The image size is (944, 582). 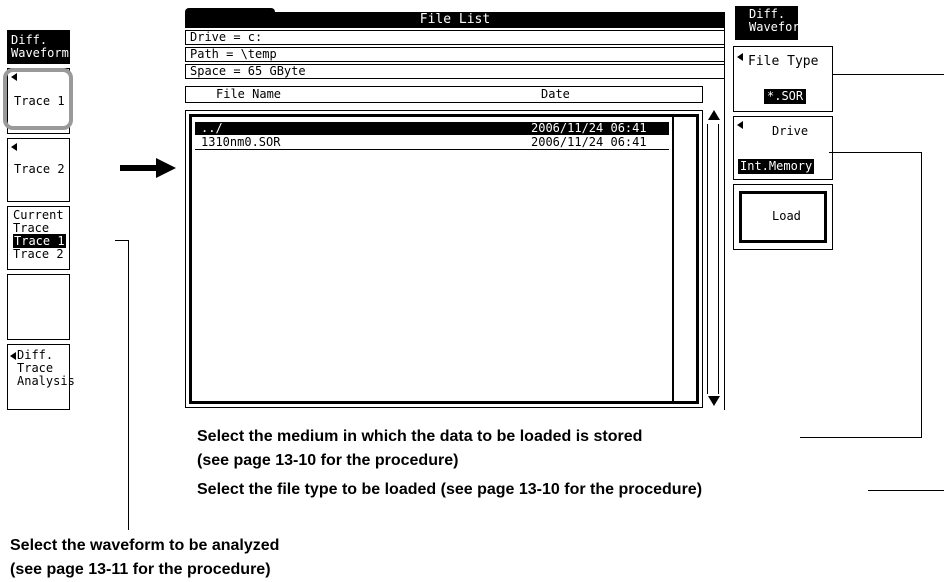 What do you see at coordinates (714, 115) in the screenshot?
I see `scroll-up-icon` at bounding box center [714, 115].